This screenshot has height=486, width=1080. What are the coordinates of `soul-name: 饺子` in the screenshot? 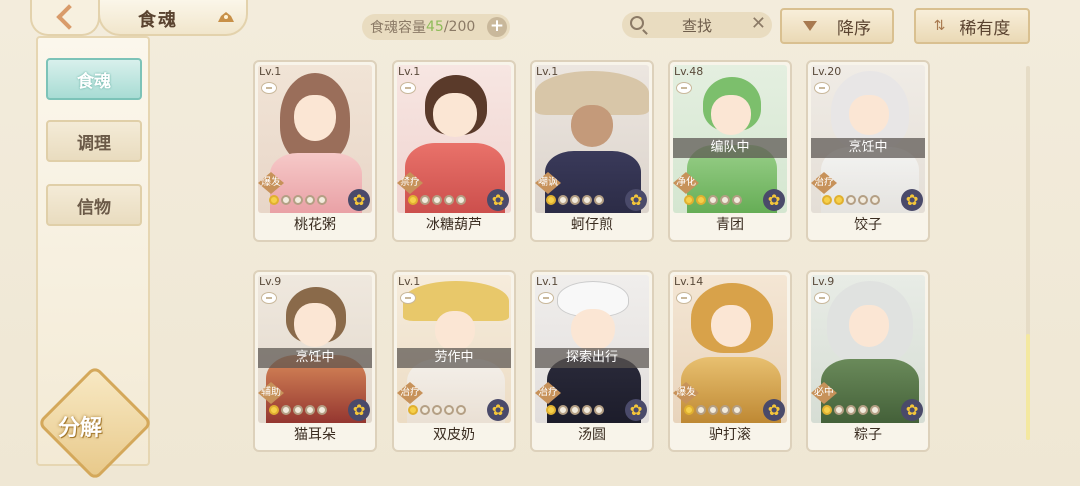 It's located at (868, 225).